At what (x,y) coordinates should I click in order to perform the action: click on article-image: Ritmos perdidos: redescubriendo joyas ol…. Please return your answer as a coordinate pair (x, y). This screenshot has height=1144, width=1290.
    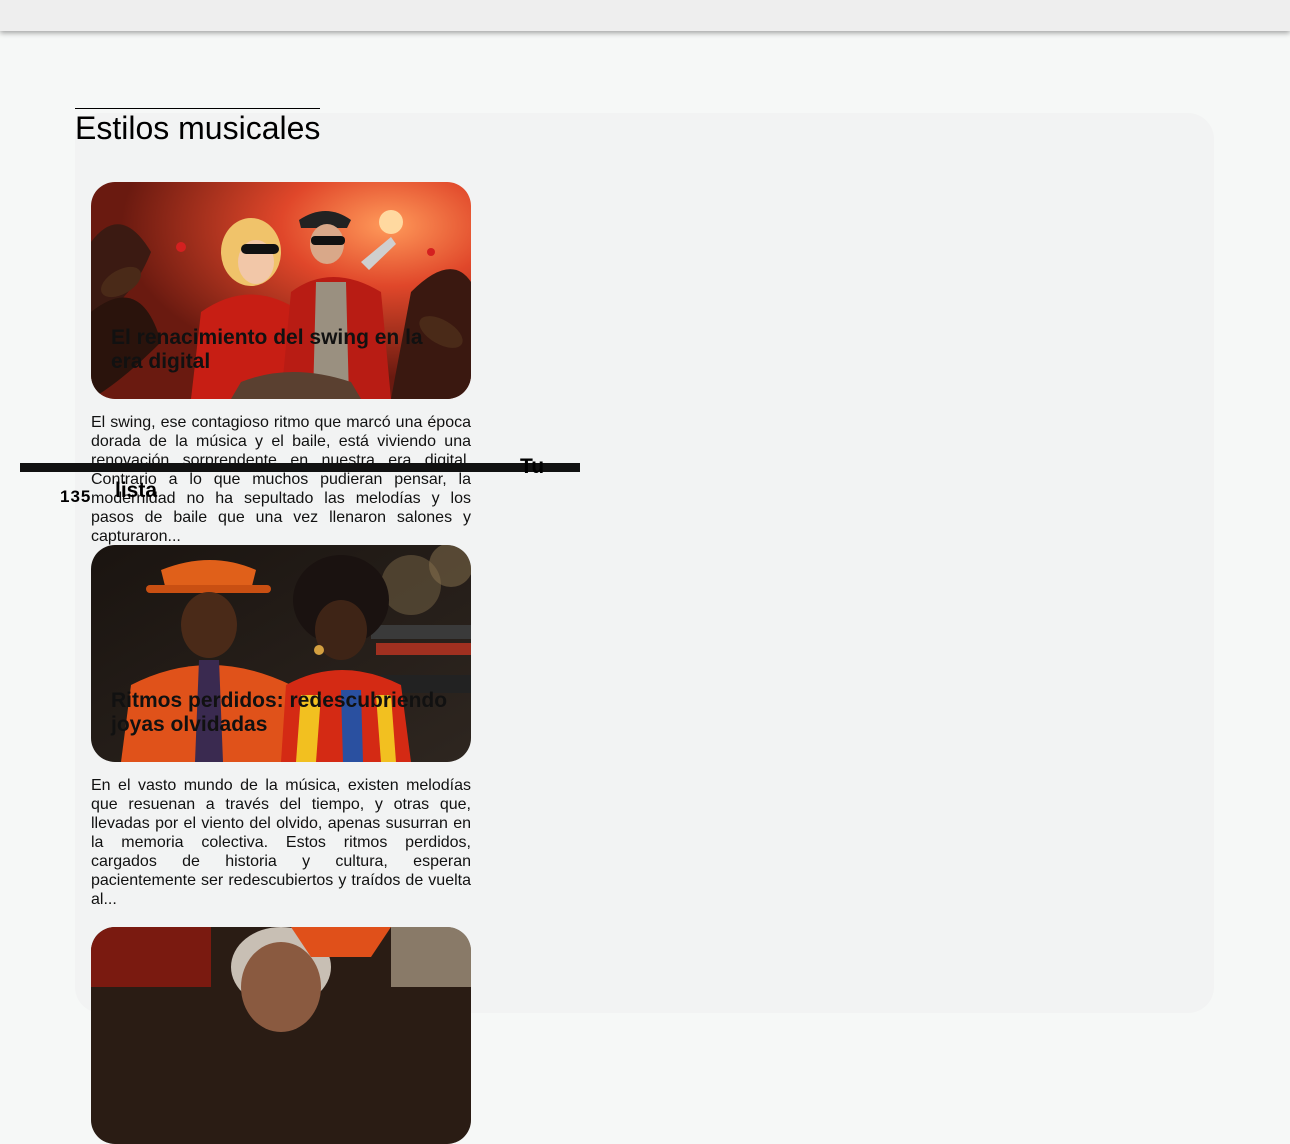
    Looking at the image, I should click on (281, 653).